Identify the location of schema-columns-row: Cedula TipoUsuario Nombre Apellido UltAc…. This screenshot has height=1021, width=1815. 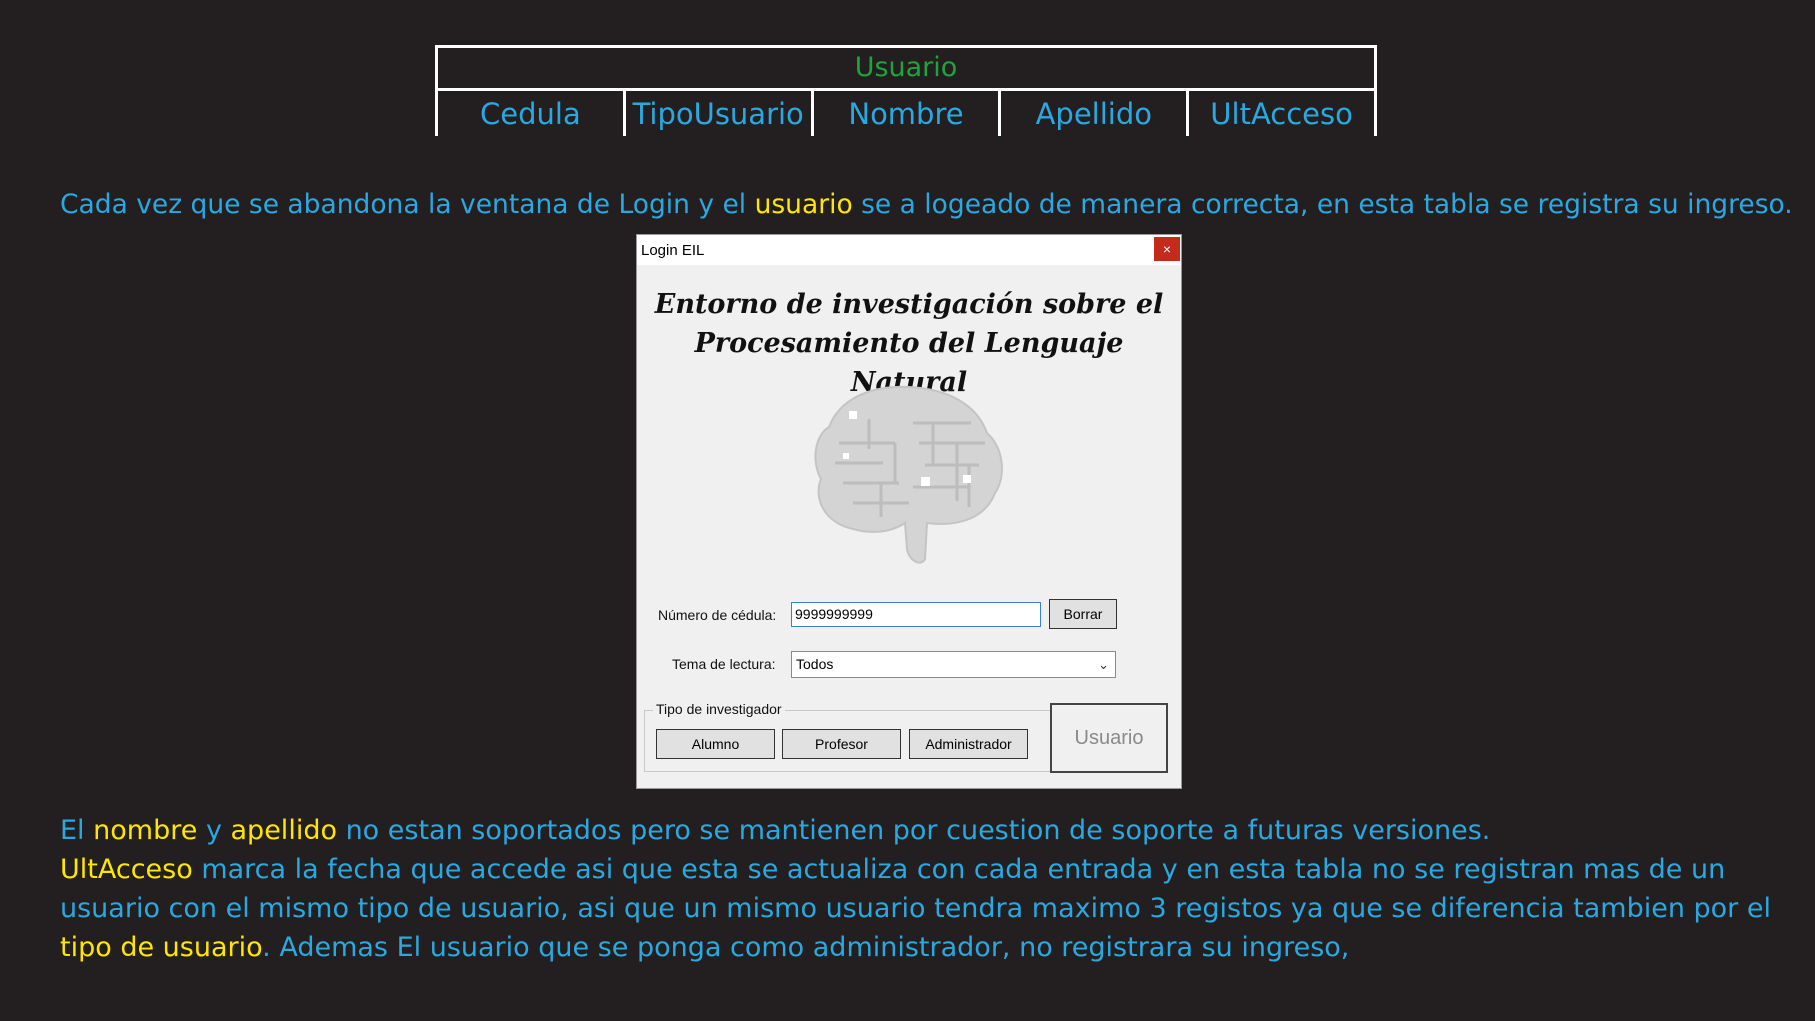
(906, 113).